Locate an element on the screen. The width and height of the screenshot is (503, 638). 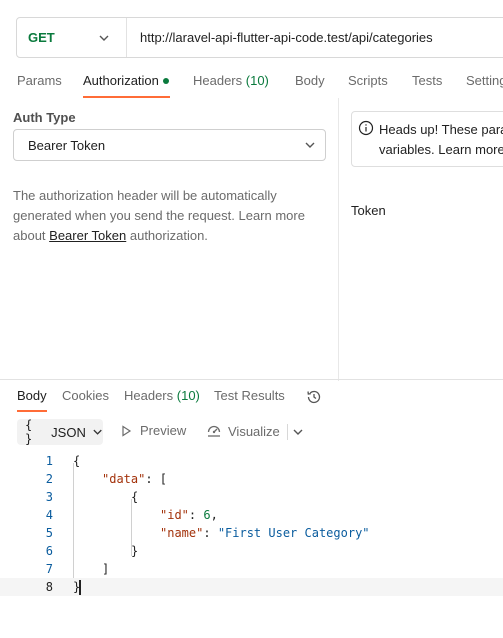
json-string: "First User Category" is located at coordinates (293, 533).